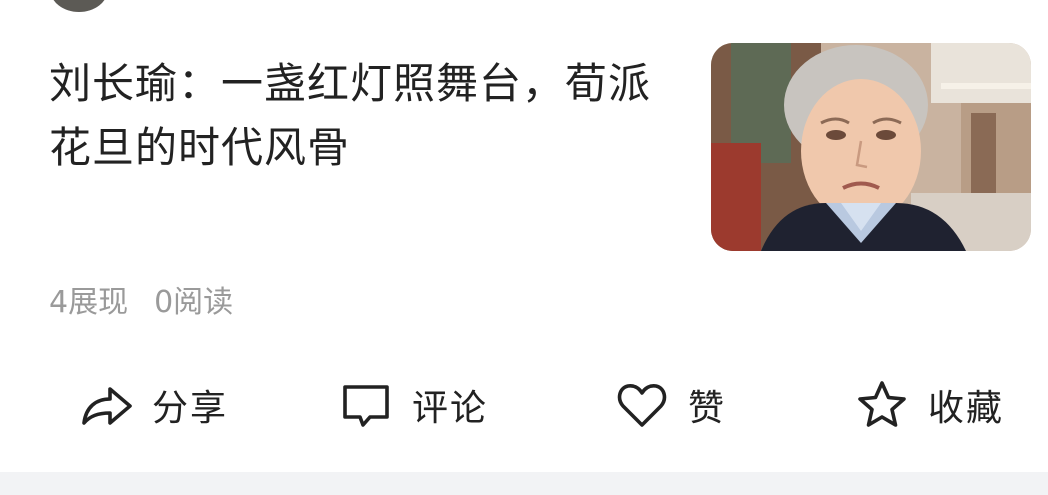 This screenshot has height=495, width=1048. Describe the element at coordinates (524, 405) in the screenshot. I see `action-bar: 分享 评论 赞 收藏` at that location.